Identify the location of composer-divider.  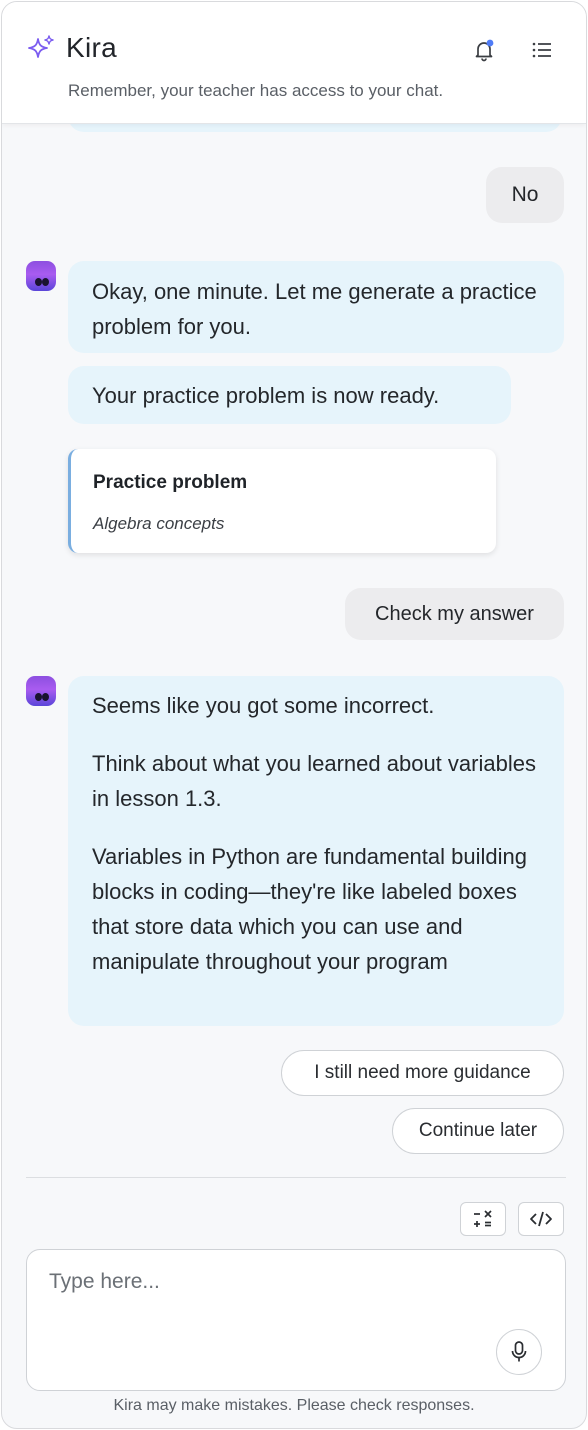
(296, 1177).